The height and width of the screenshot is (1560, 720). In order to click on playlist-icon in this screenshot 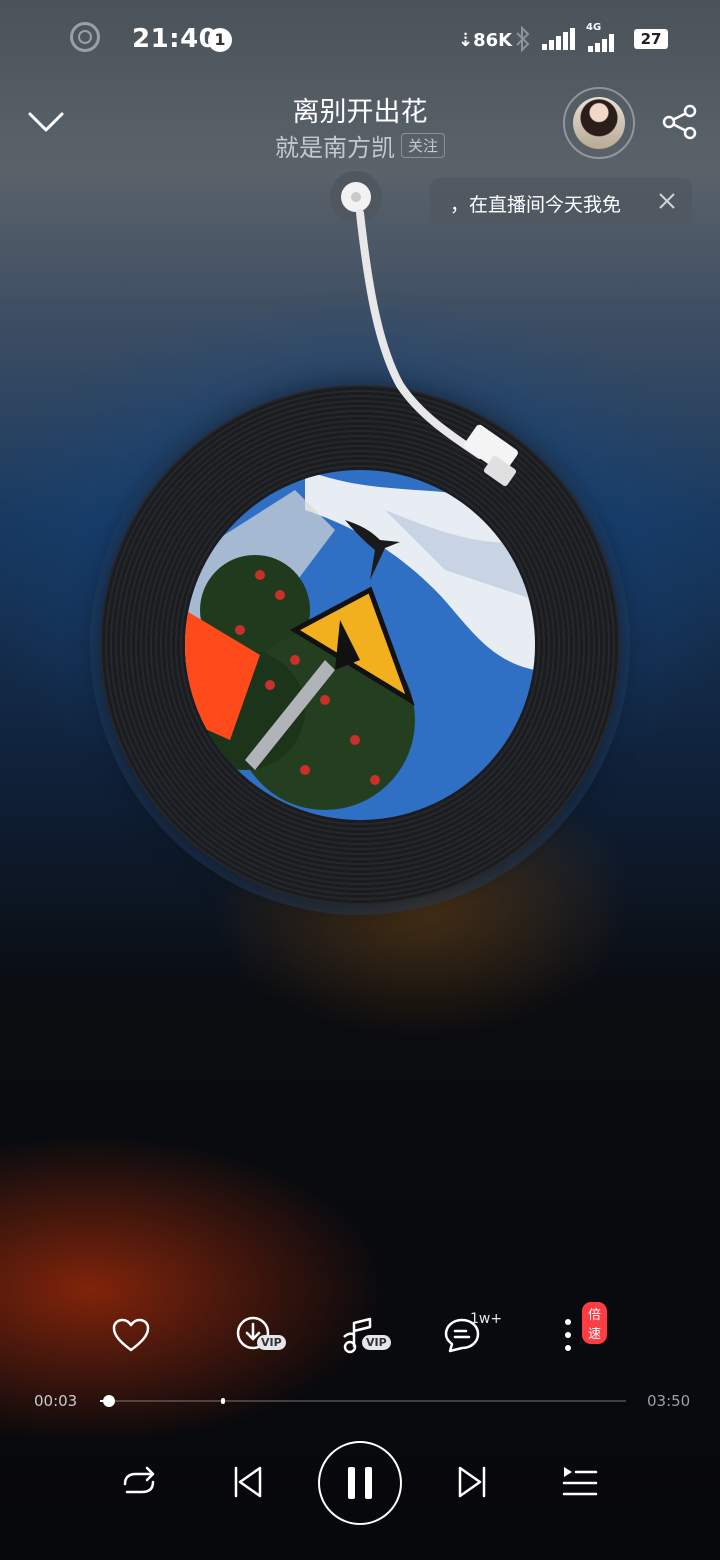, I will do `click(580, 1481)`.